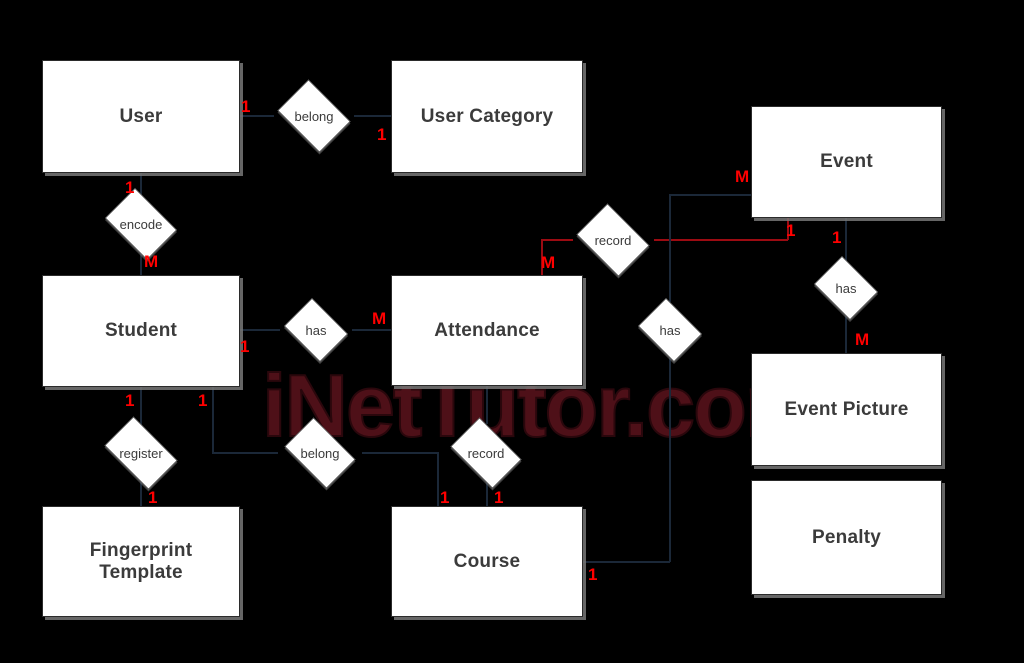 This screenshot has width=1024, height=663. I want to click on connector-attendance-to-record-course, so click(487, 405).